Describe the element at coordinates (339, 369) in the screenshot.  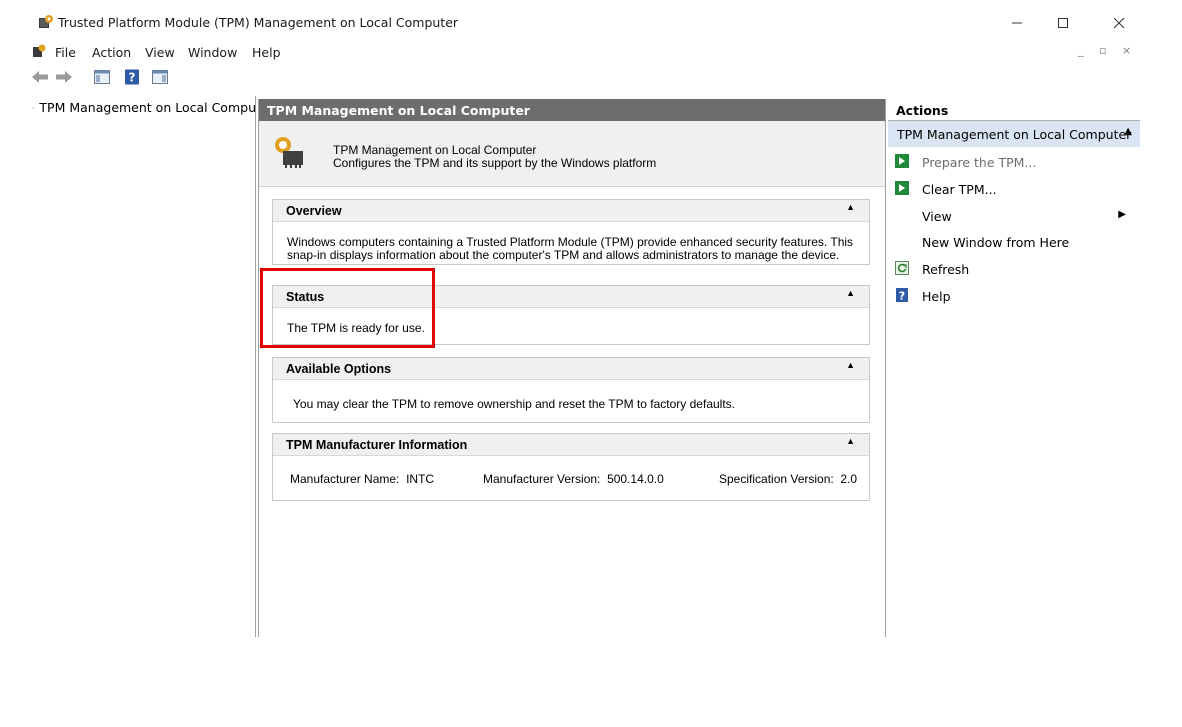
I see `options-title: Available Options` at that location.